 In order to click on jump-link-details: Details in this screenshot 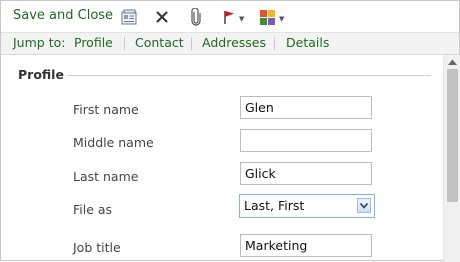, I will do `click(307, 42)`.